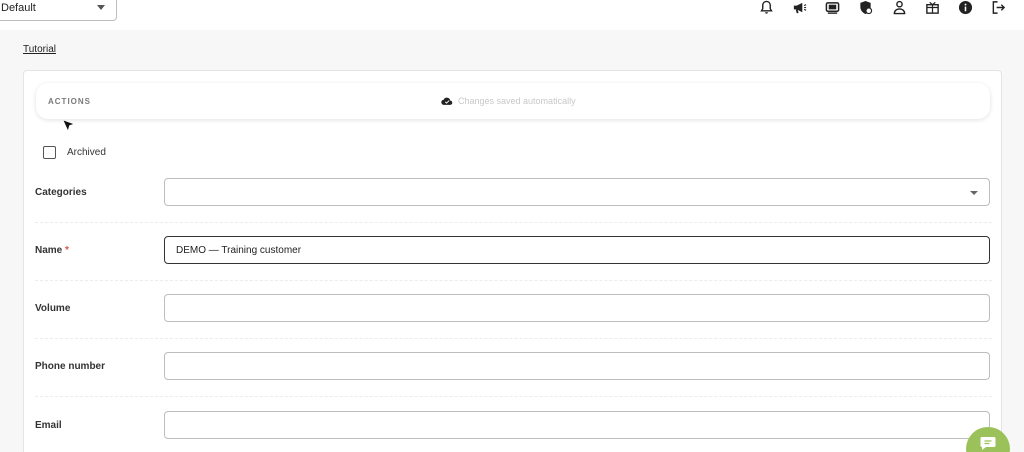  What do you see at coordinates (932, 7) in the screenshot?
I see `gift-icon` at bounding box center [932, 7].